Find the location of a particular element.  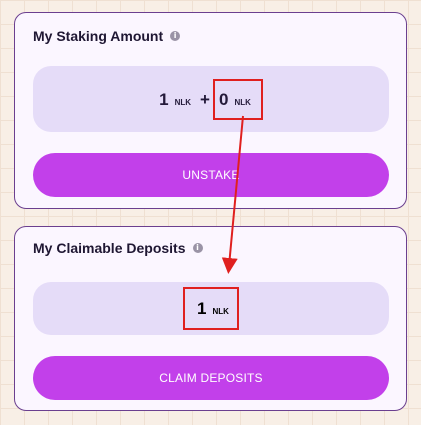

pending-unit: NLK is located at coordinates (242, 102).